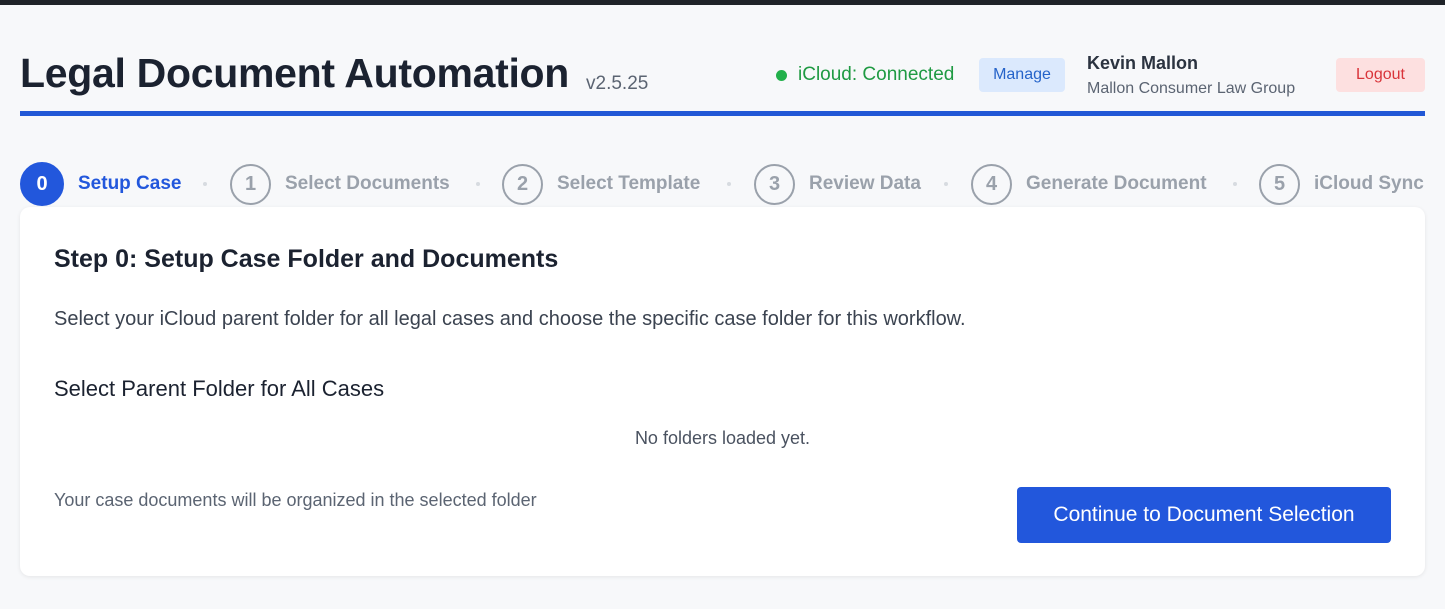 This screenshot has width=1445, height=609. I want to click on user-name: Kevin Mallon, so click(1143, 63).